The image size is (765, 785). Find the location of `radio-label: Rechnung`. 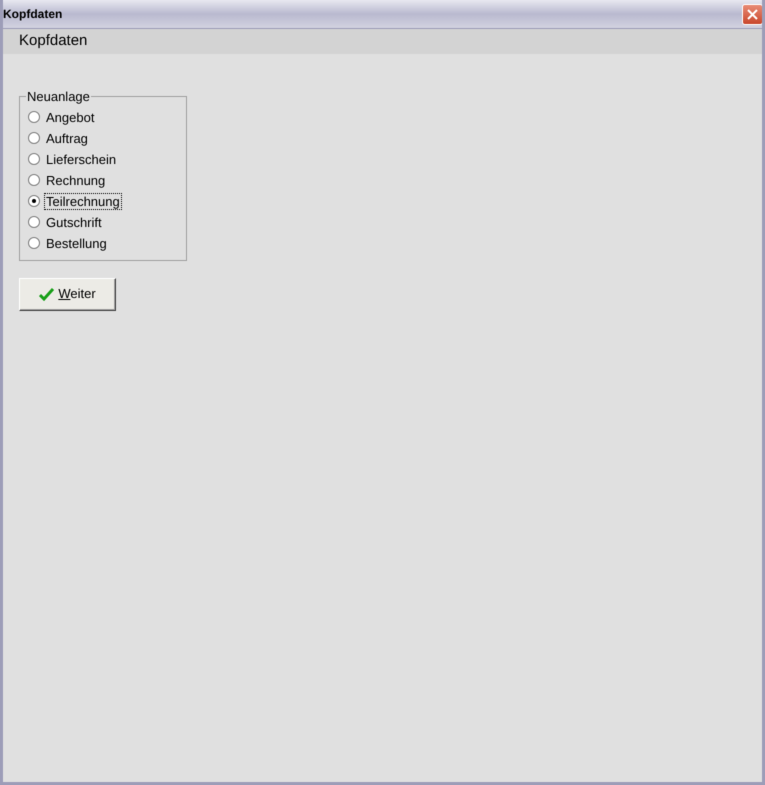

radio-label: Rechnung is located at coordinates (75, 180).